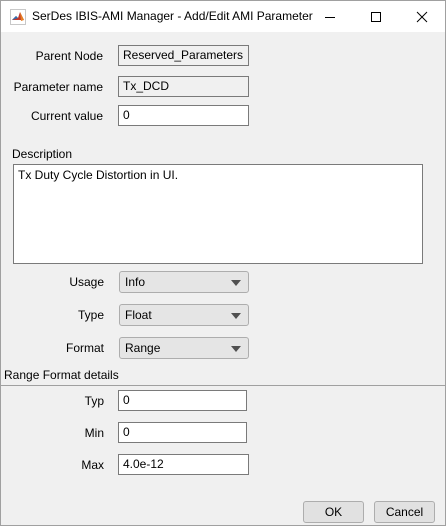  Describe the element at coordinates (86, 282) in the screenshot. I see `usage-label: Usage` at that location.